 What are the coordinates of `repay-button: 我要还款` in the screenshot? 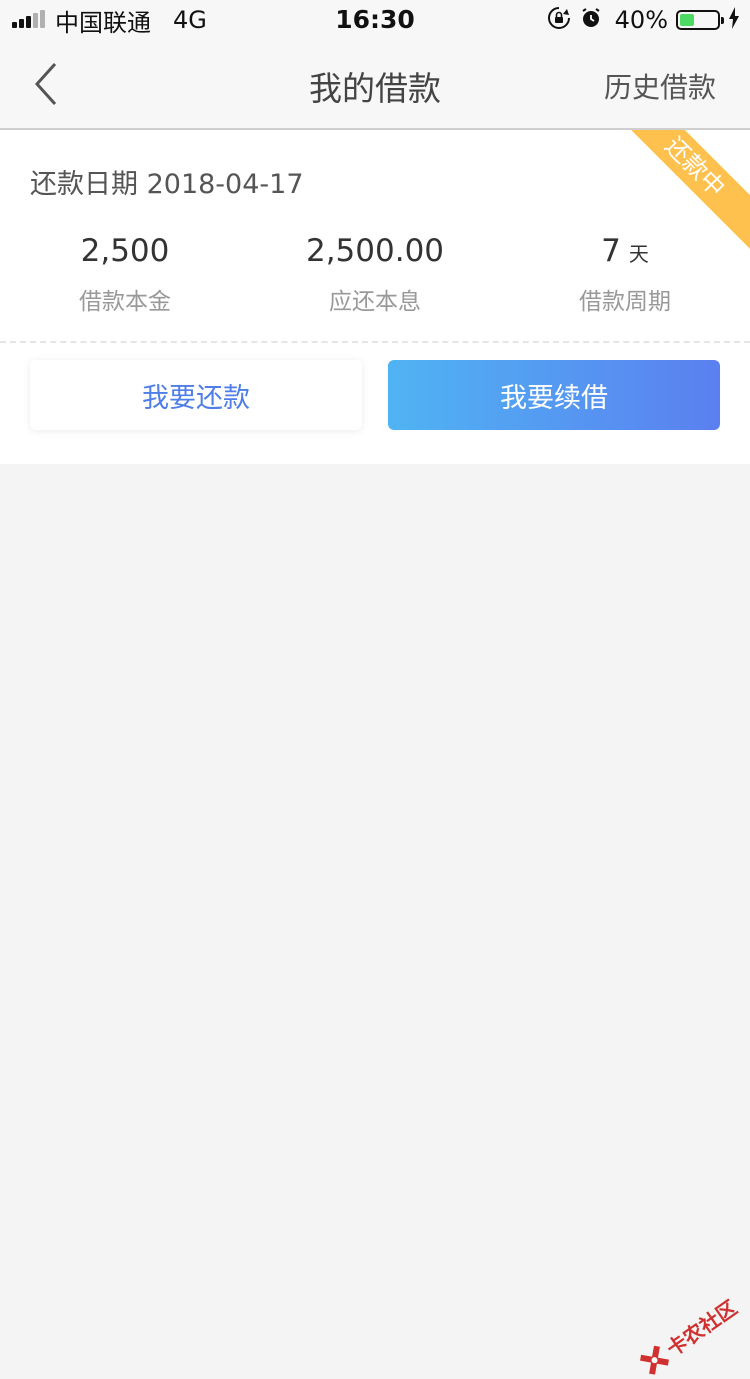 It's located at (196, 395).